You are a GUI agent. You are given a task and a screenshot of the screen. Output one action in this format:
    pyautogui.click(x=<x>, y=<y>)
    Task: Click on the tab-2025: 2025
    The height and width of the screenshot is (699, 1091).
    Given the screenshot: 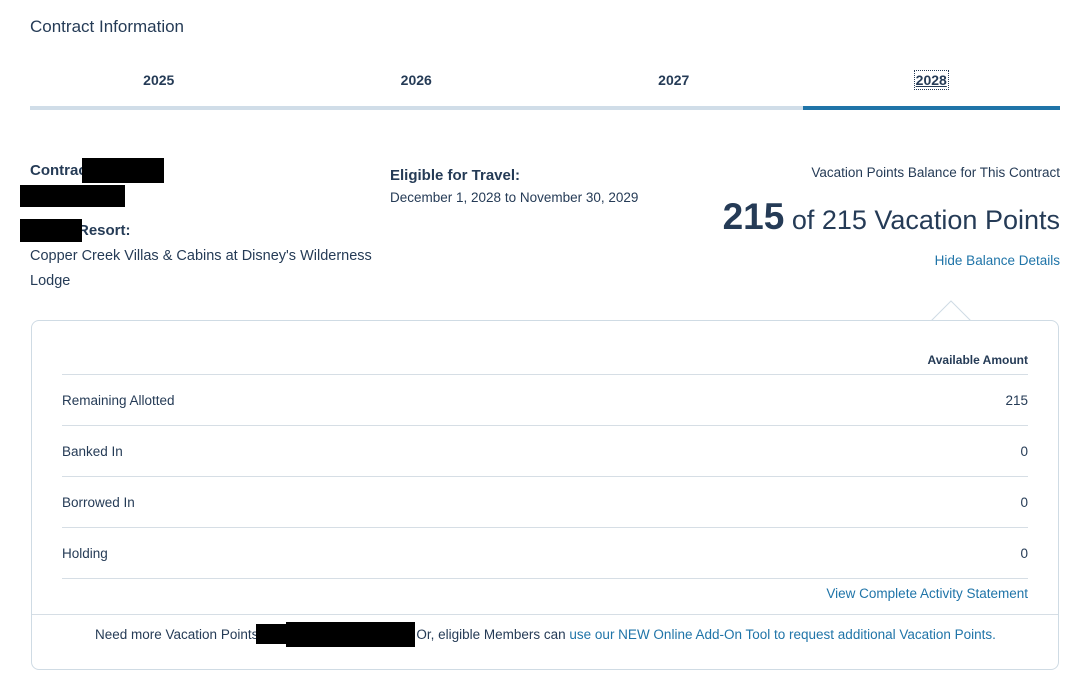 What is the action you would take?
    pyautogui.click(x=159, y=86)
    